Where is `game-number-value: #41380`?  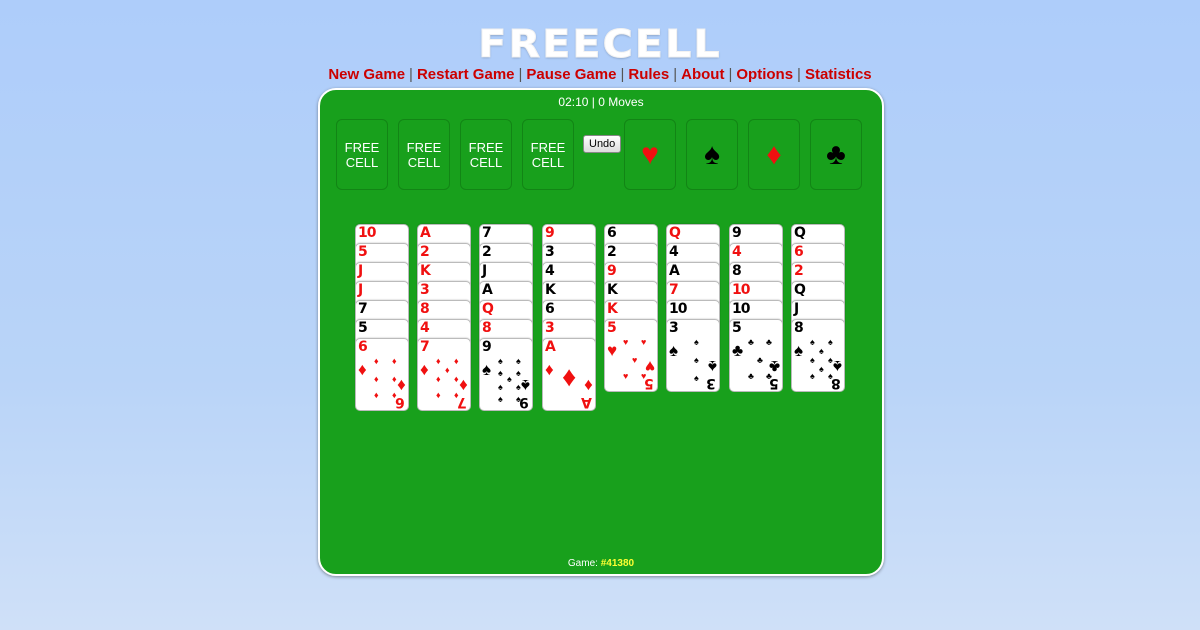
game-number-value: #41380 is located at coordinates (617, 563).